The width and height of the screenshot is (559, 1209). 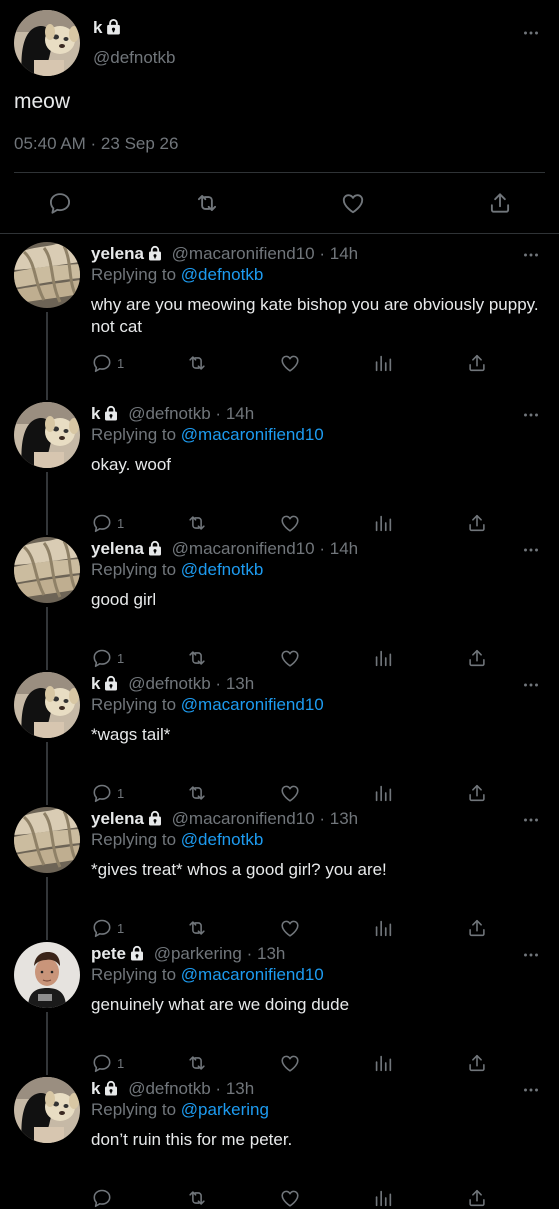 I want to click on analytics-icon, so click(x=383, y=363).